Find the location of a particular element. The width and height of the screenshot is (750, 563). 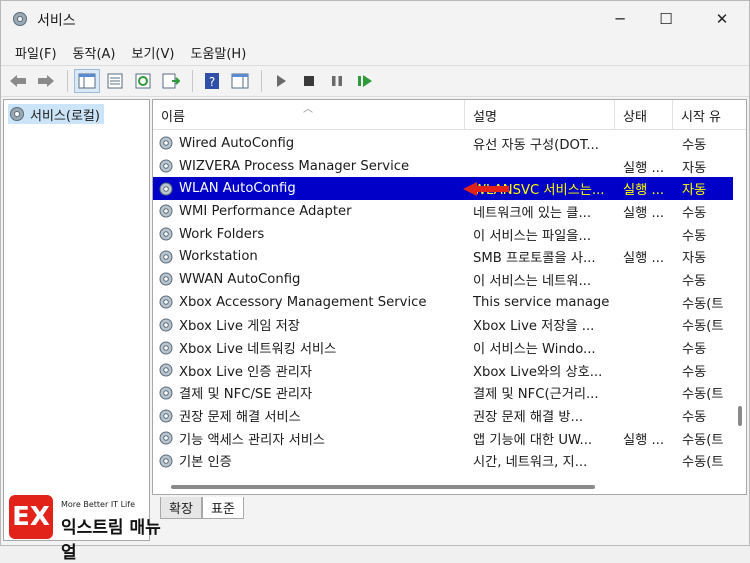

service-row: 결제 및 NFC/SE 관리자 결제 및 NFC(근거리... 수동(트 is located at coordinates (443, 393).